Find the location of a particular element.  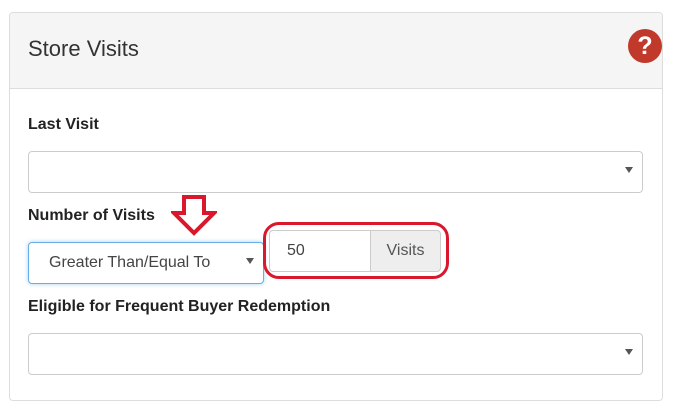

visits-operator-select: Greater Than/Equal To is located at coordinates (146, 263).